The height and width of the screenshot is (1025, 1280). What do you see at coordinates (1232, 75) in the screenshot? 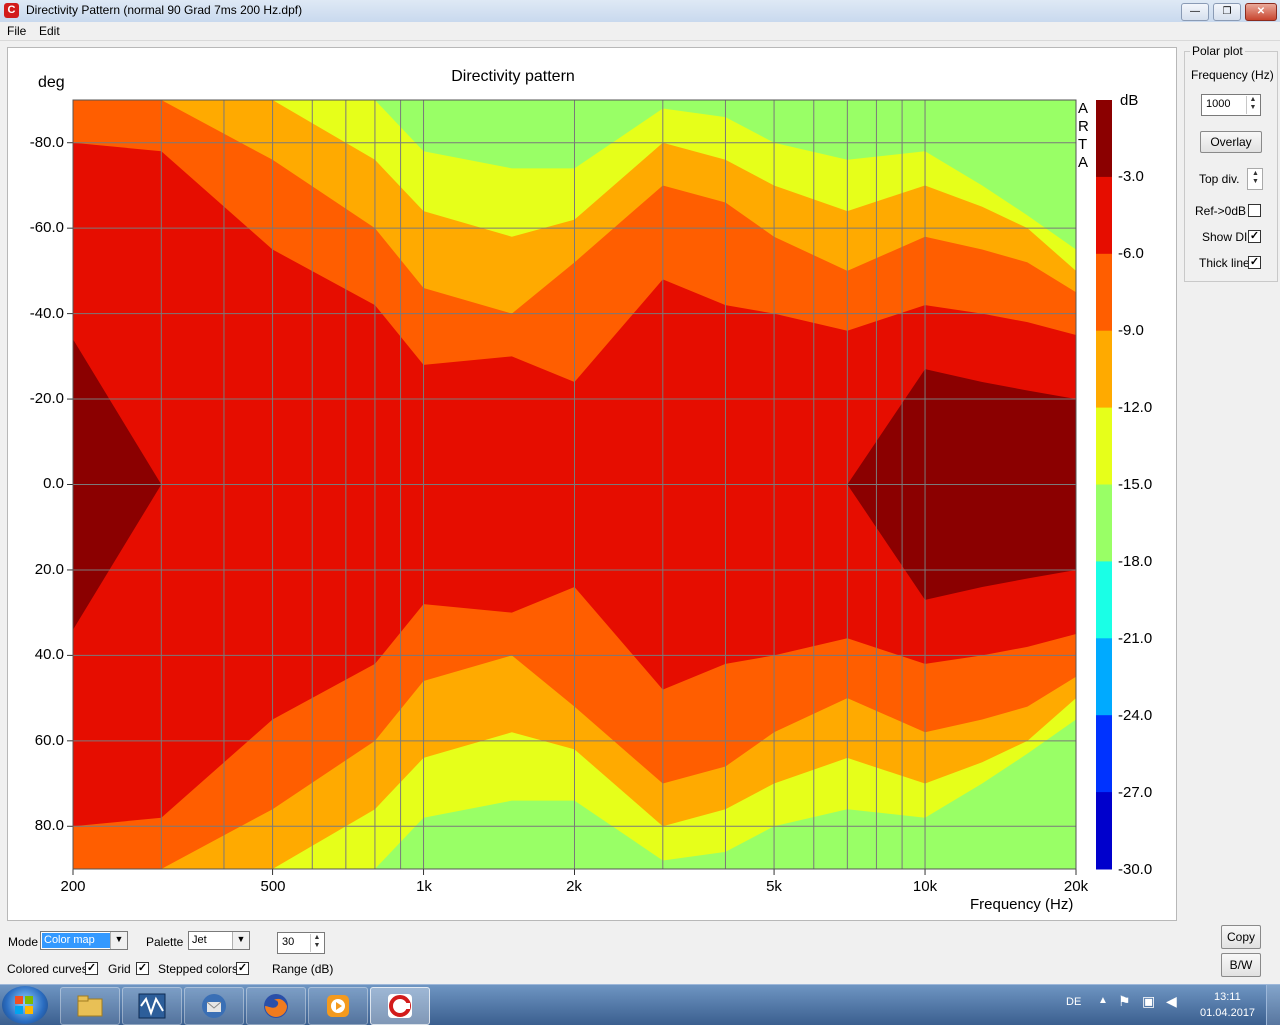
I see `frequency-label: Frequency (Hz)` at bounding box center [1232, 75].